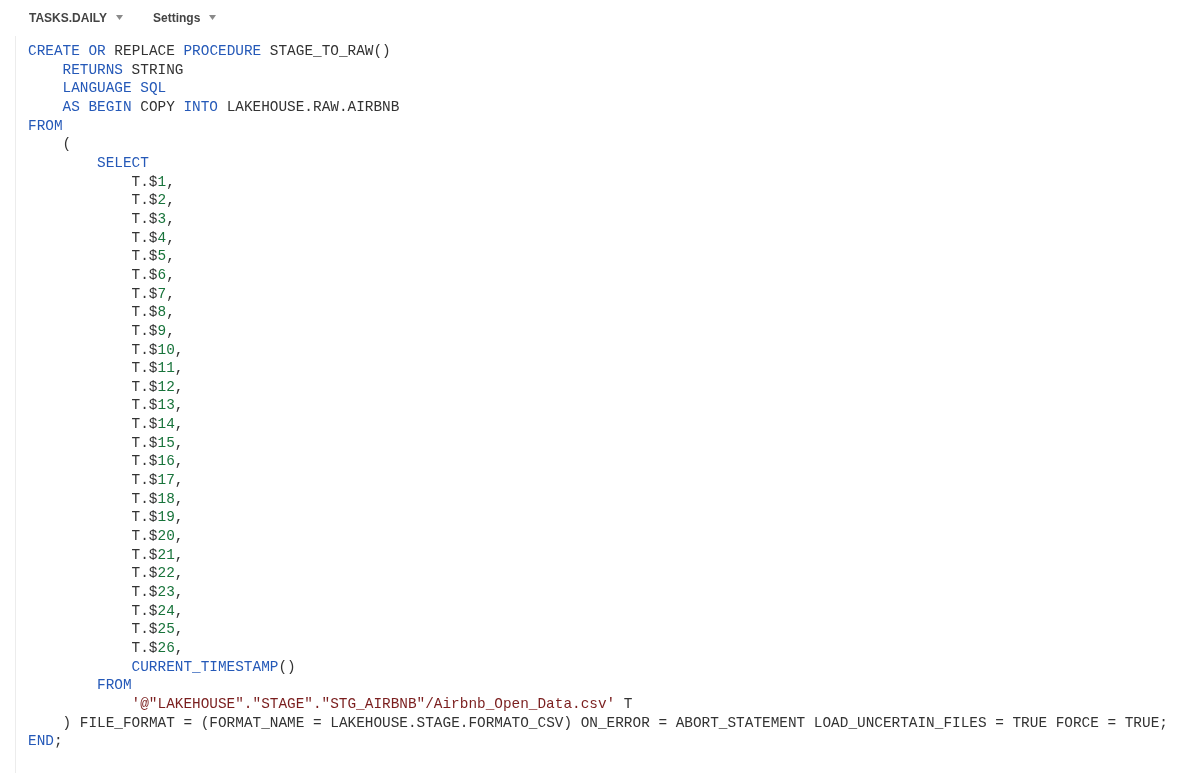 Image resolution: width=1200 pixels, height=773 pixels. Describe the element at coordinates (157, 555) in the screenshot. I see `code-line: T.$21,` at that location.